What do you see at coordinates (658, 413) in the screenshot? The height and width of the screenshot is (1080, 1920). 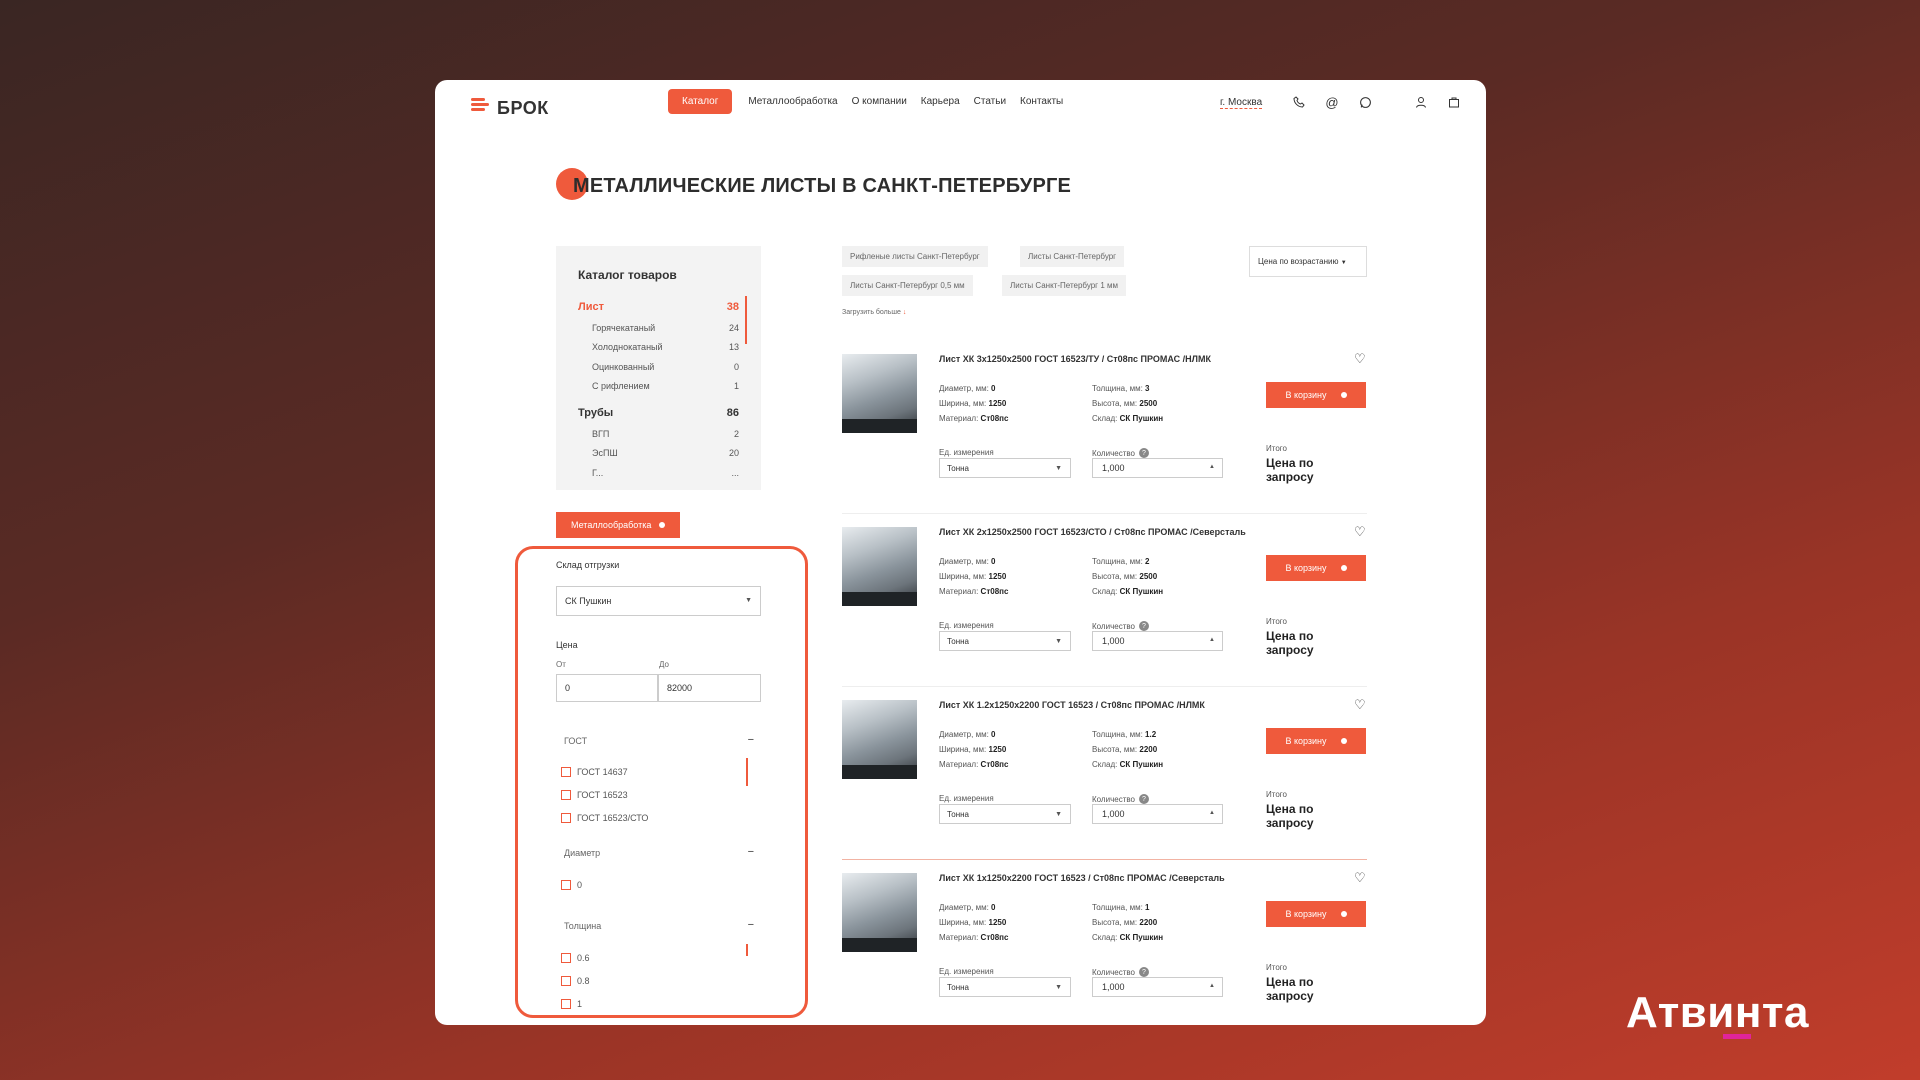 I see `sidebar-item-pipes: Трубы 86` at bounding box center [658, 413].